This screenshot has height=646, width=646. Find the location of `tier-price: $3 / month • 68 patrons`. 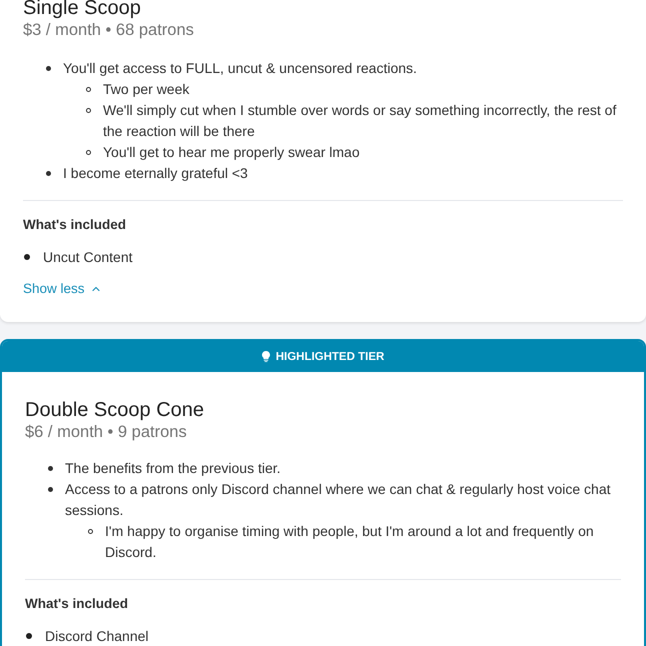

tier-price: $3 / month • 68 patrons is located at coordinates (109, 30).